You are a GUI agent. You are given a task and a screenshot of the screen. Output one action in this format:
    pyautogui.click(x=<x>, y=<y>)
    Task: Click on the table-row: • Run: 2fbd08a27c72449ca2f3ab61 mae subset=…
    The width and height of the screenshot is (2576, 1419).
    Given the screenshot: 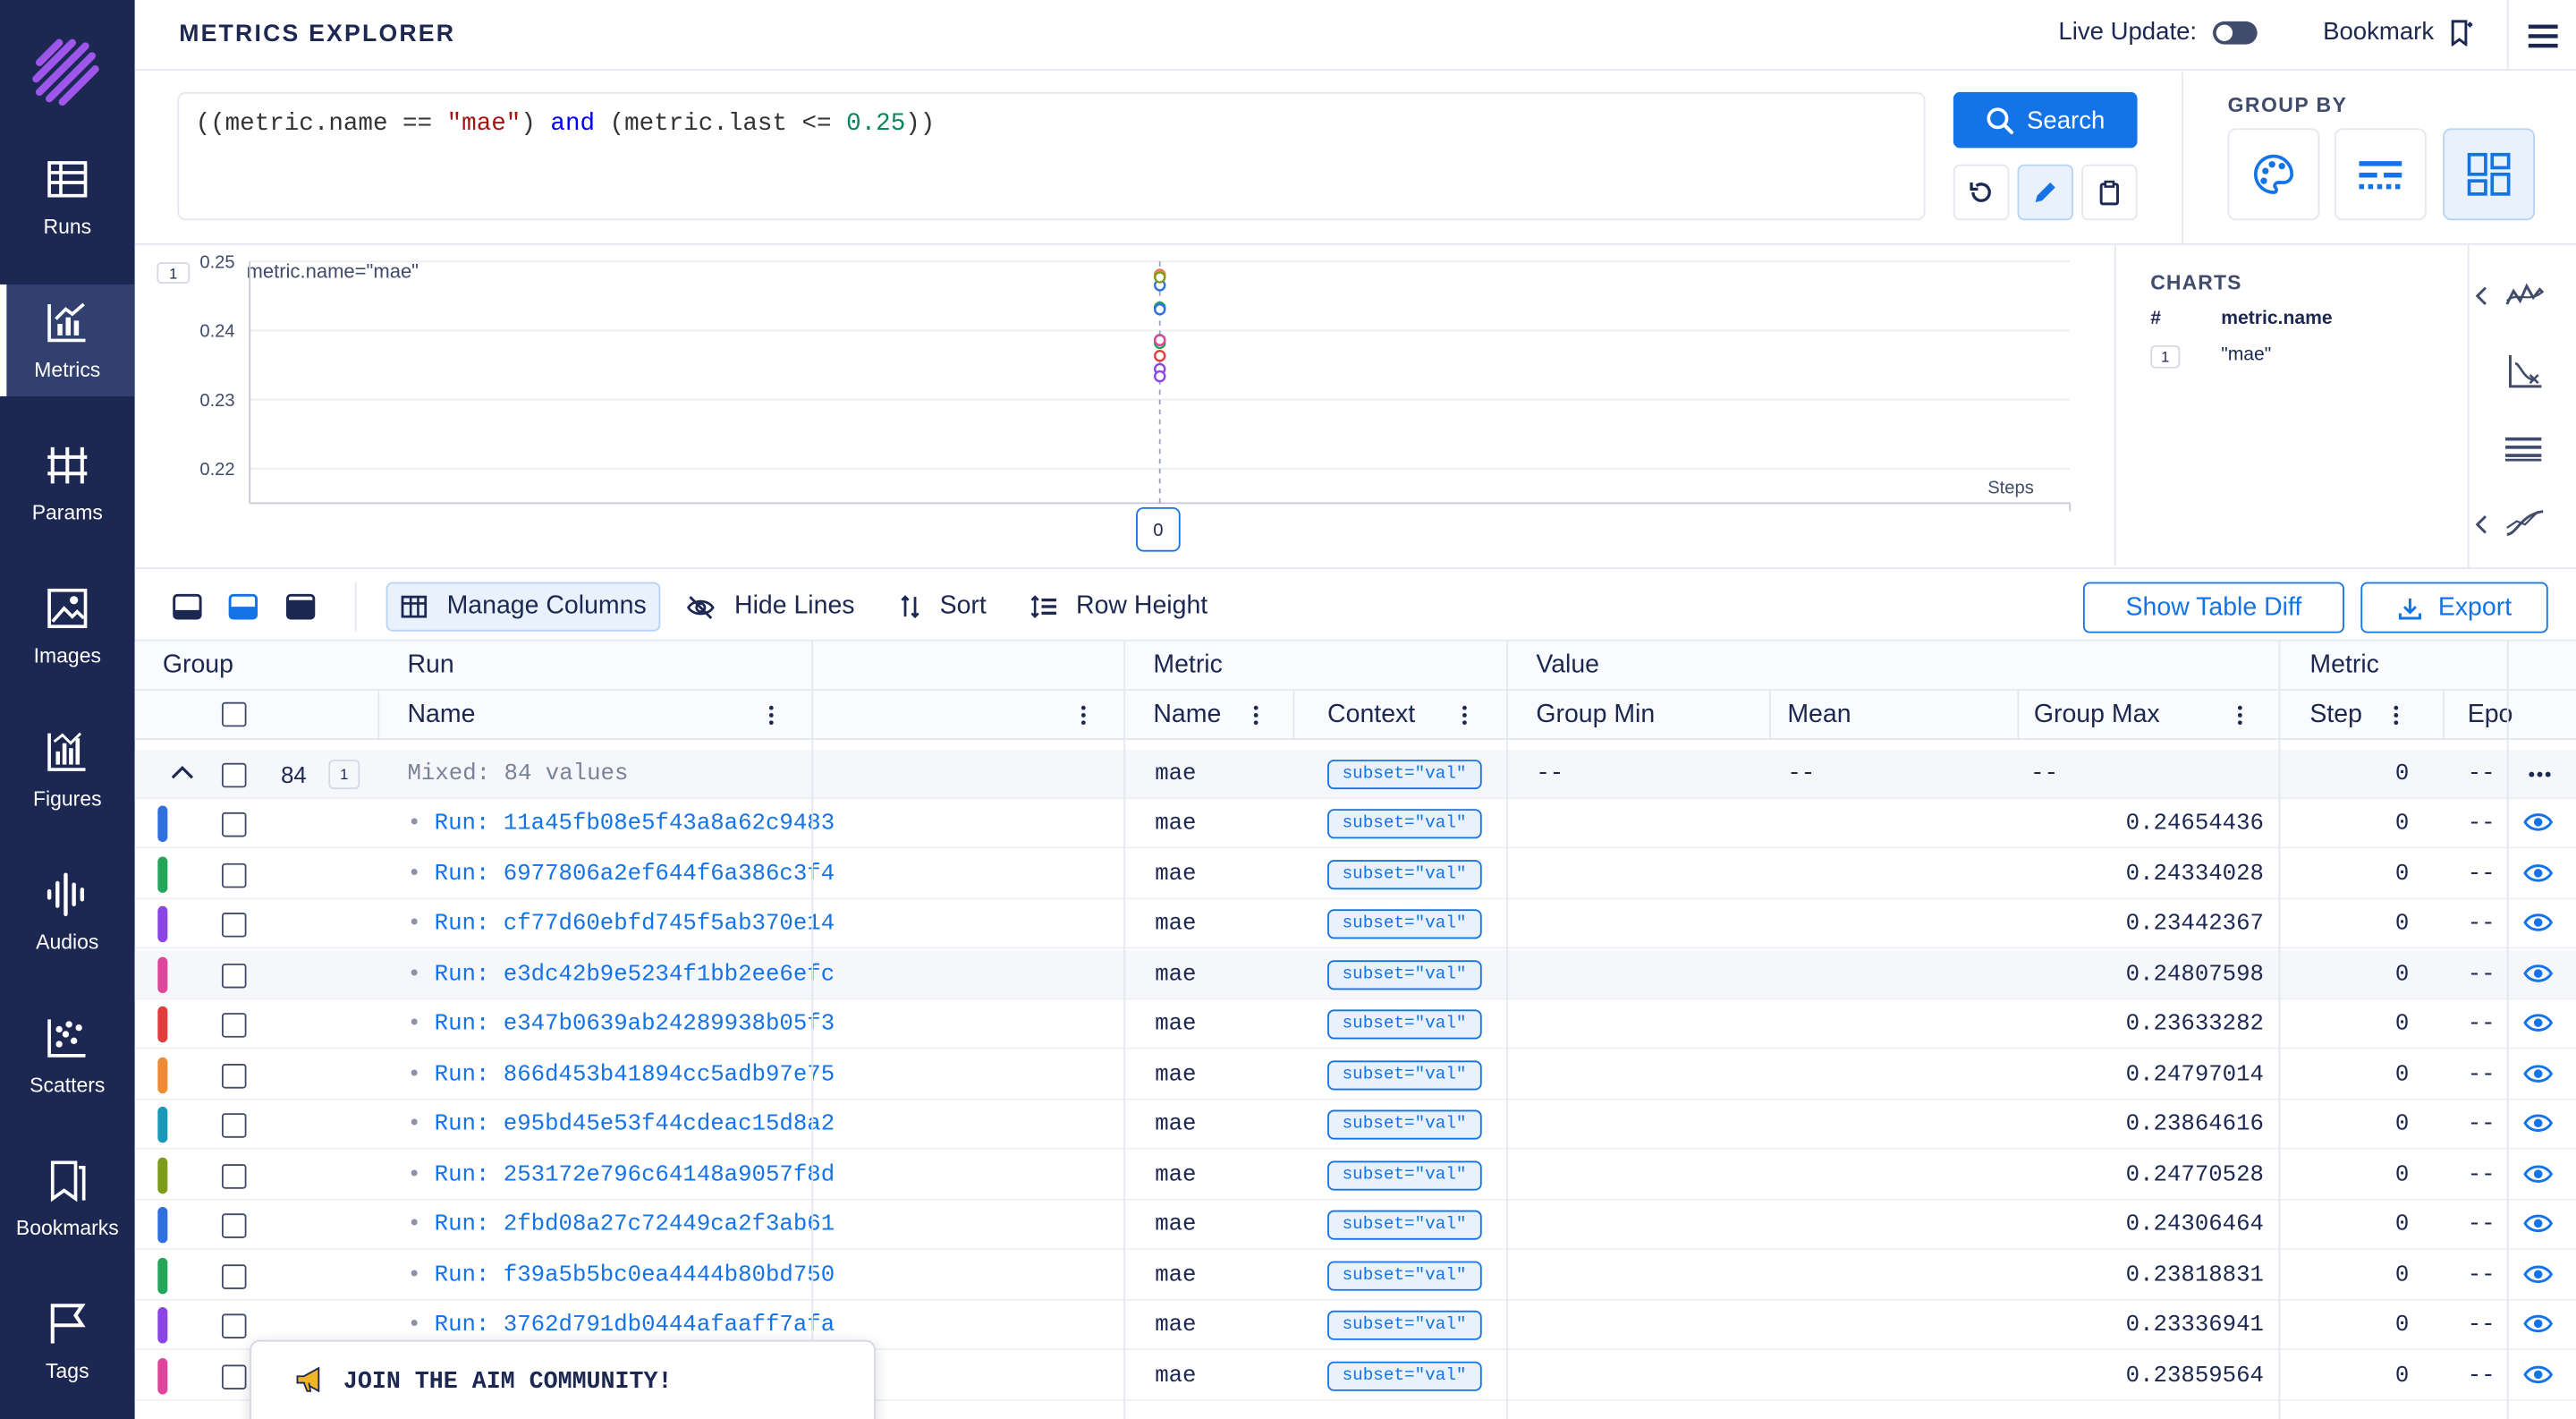 What is the action you would take?
    pyautogui.click(x=1355, y=1225)
    